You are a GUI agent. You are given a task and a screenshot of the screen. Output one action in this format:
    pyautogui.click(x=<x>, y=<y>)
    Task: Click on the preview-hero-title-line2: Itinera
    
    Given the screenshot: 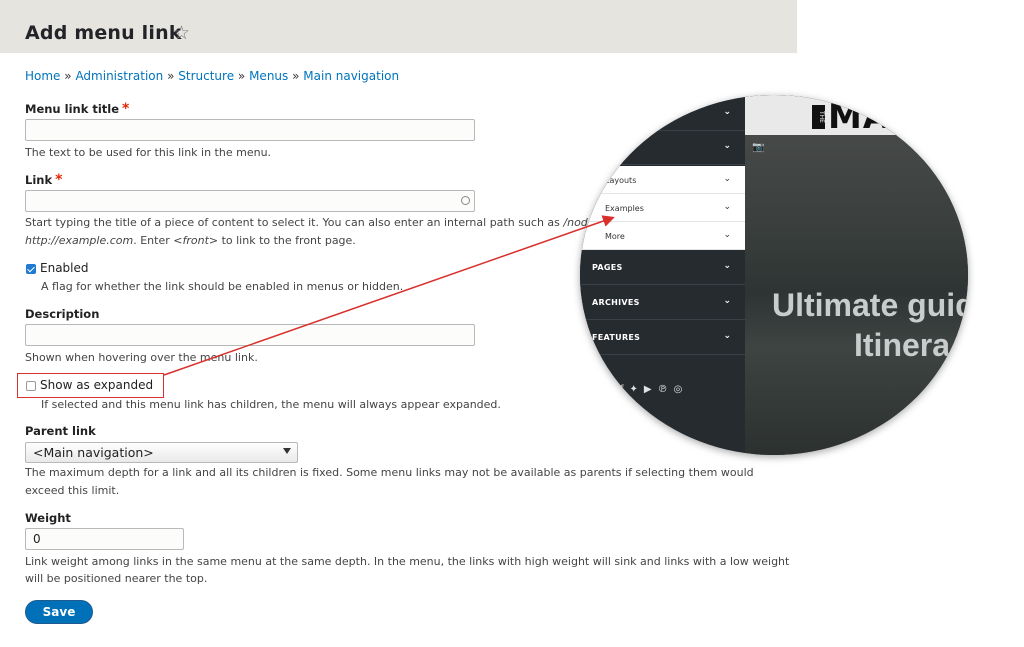 What is the action you would take?
    pyautogui.click(x=902, y=345)
    